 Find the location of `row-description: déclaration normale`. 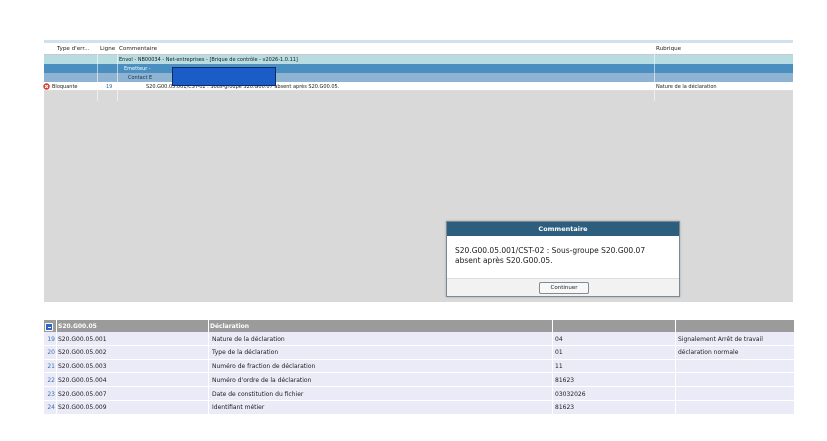

row-description: déclaration normale is located at coordinates (708, 353).